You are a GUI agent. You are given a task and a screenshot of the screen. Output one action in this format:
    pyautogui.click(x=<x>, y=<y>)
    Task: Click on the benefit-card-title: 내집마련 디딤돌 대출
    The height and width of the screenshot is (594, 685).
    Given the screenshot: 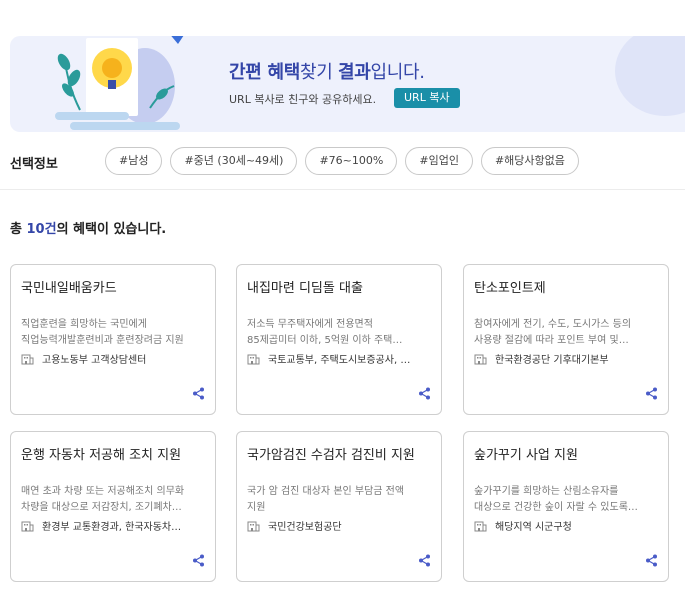 What is the action you would take?
    pyautogui.click(x=305, y=286)
    